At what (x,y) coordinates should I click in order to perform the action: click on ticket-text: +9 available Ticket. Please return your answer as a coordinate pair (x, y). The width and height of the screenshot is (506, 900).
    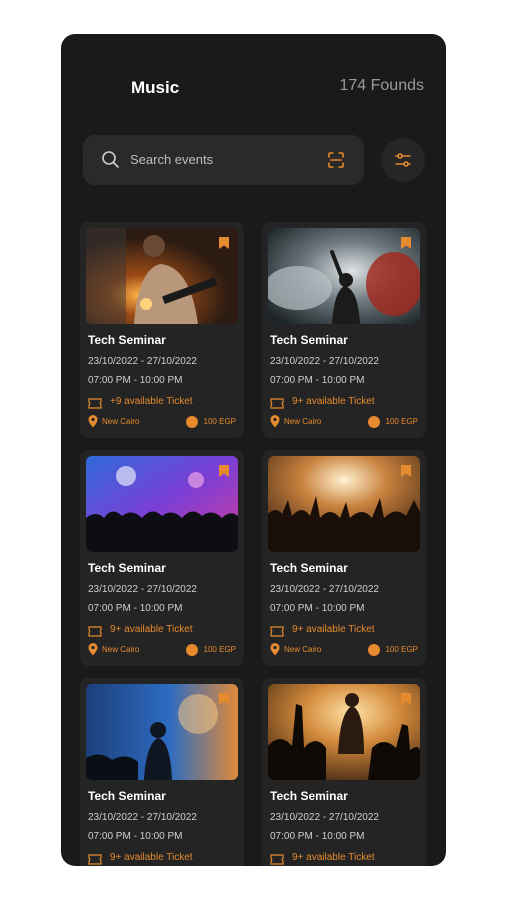
    Looking at the image, I should click on (151, 401).